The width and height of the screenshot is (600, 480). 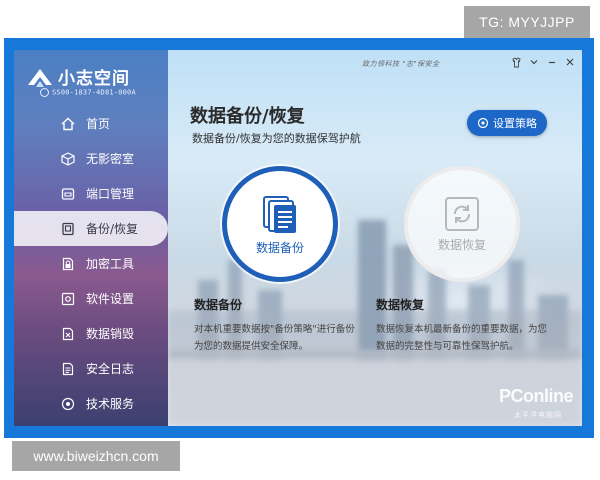 I want to click on backup-description: 对本机重要数据按"备份策略"进行备份 为您的数据提供安全保障。, so click(x=274, y=338).